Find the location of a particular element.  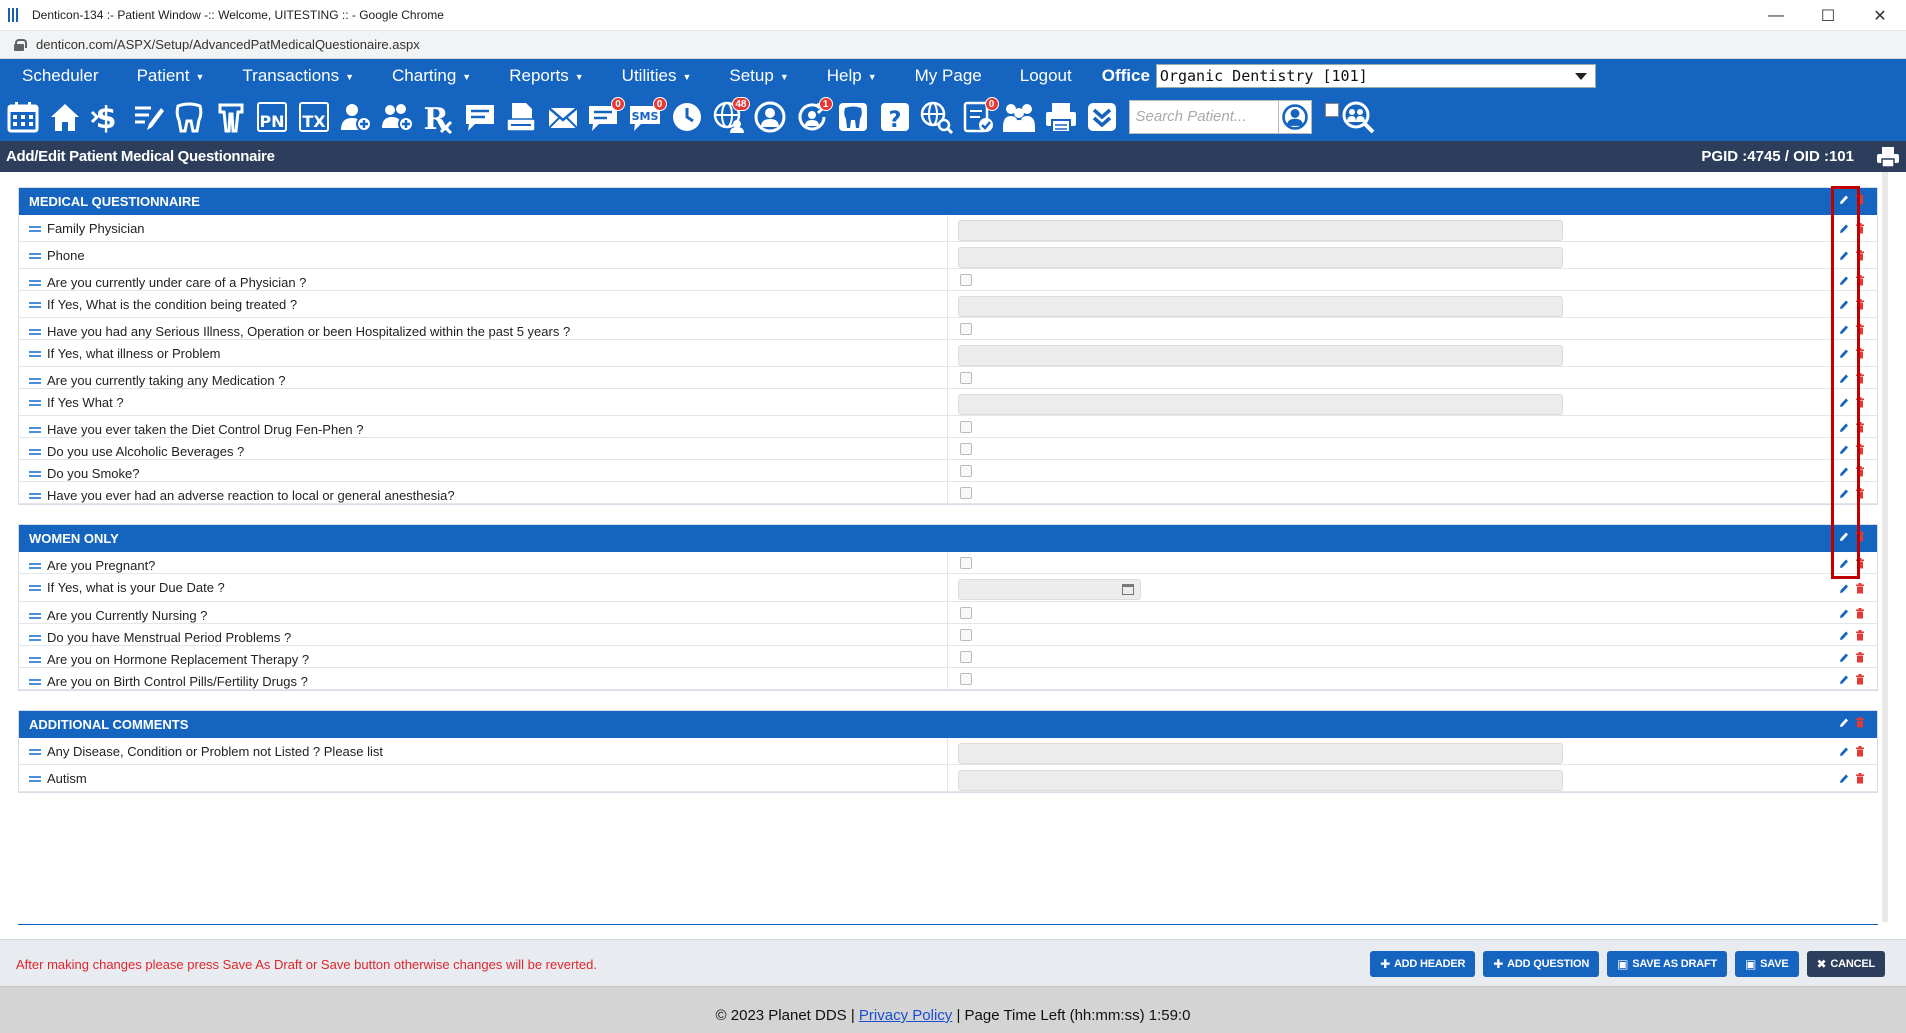

nav-item-my-page: My Page is located at coordinates (945, 76).